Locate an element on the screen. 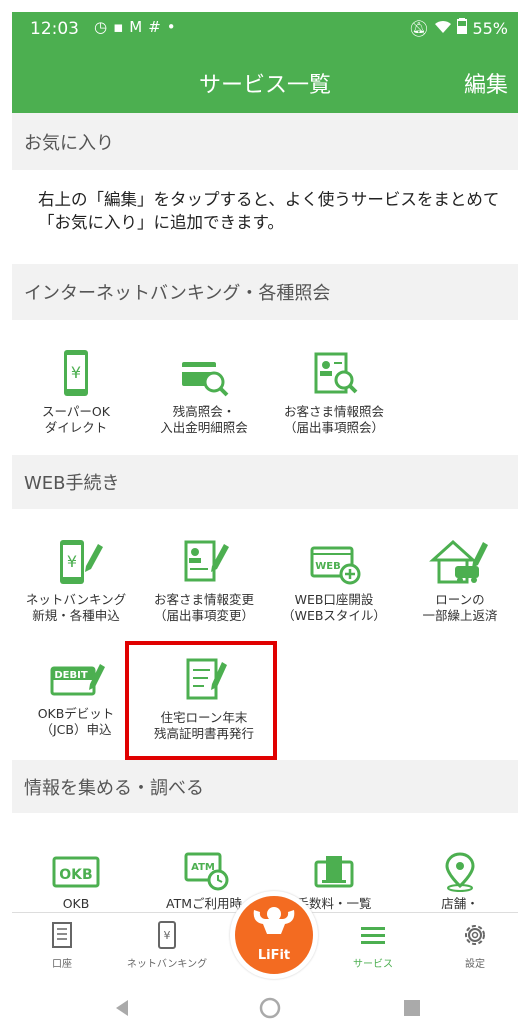  tile-label-line1: ネットバンキング is located at coordinates (76, 599).